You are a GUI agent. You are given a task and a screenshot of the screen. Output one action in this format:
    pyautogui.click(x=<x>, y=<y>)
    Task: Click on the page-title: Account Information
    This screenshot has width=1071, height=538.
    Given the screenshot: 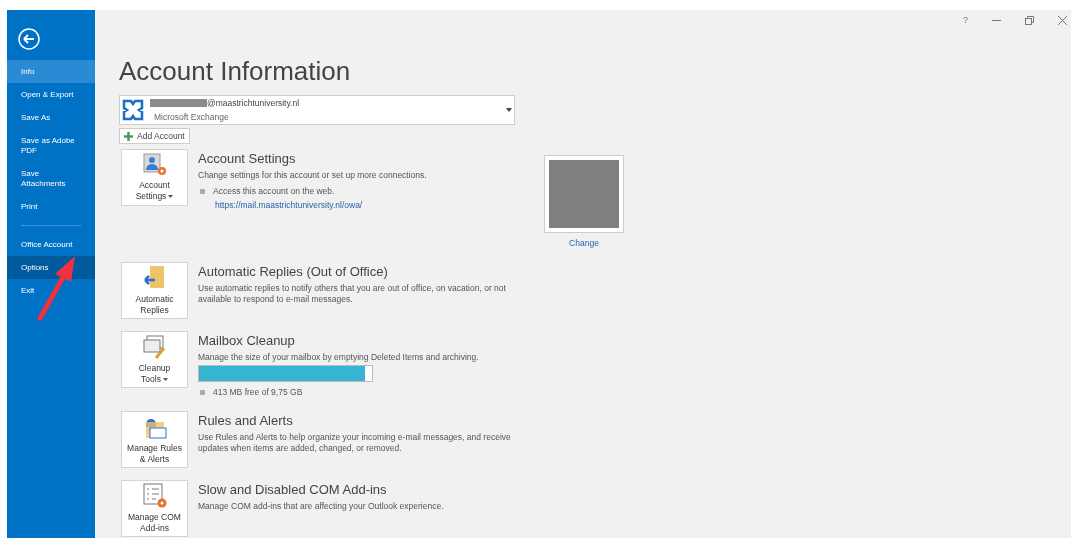 What is the action you would take?
    pyautogui.click(x=235, y=71)
    